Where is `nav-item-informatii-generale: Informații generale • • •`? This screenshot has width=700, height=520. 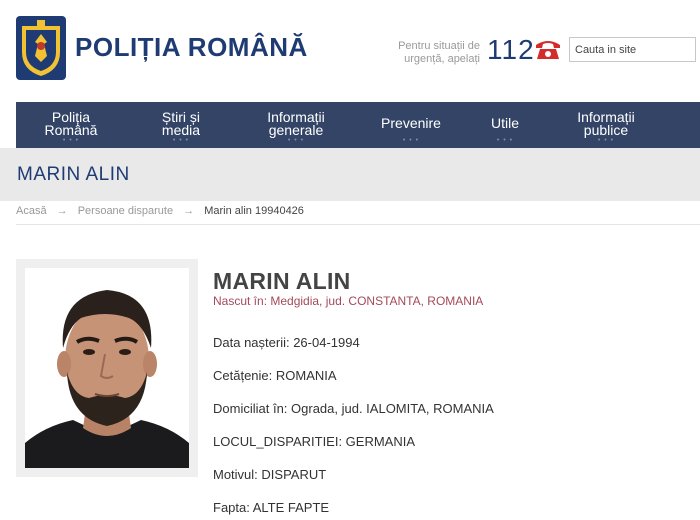
nav-item-informatii-generale: Informații generale • • • is located at coordinates (296, 125).